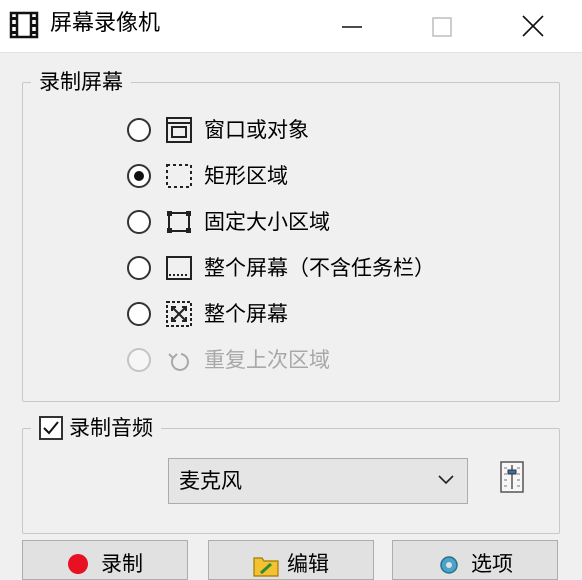  Describe the element at coordinates (179, 314) in the screenshot. I see `full-screen-icon` at that location.